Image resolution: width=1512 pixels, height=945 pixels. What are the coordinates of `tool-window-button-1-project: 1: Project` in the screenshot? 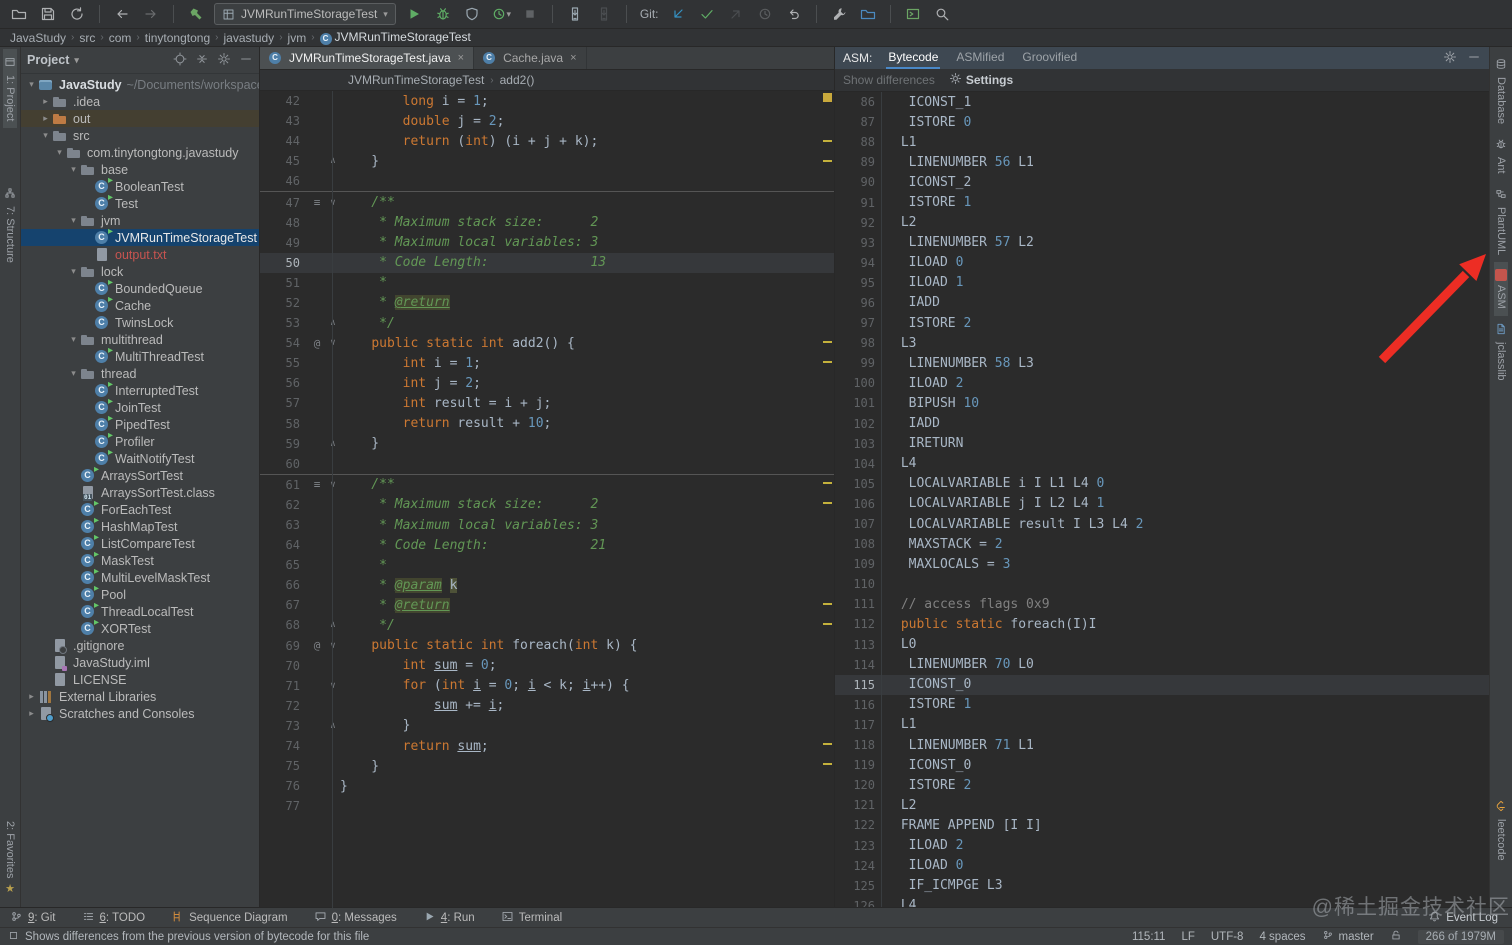 It's located at (10, 89).